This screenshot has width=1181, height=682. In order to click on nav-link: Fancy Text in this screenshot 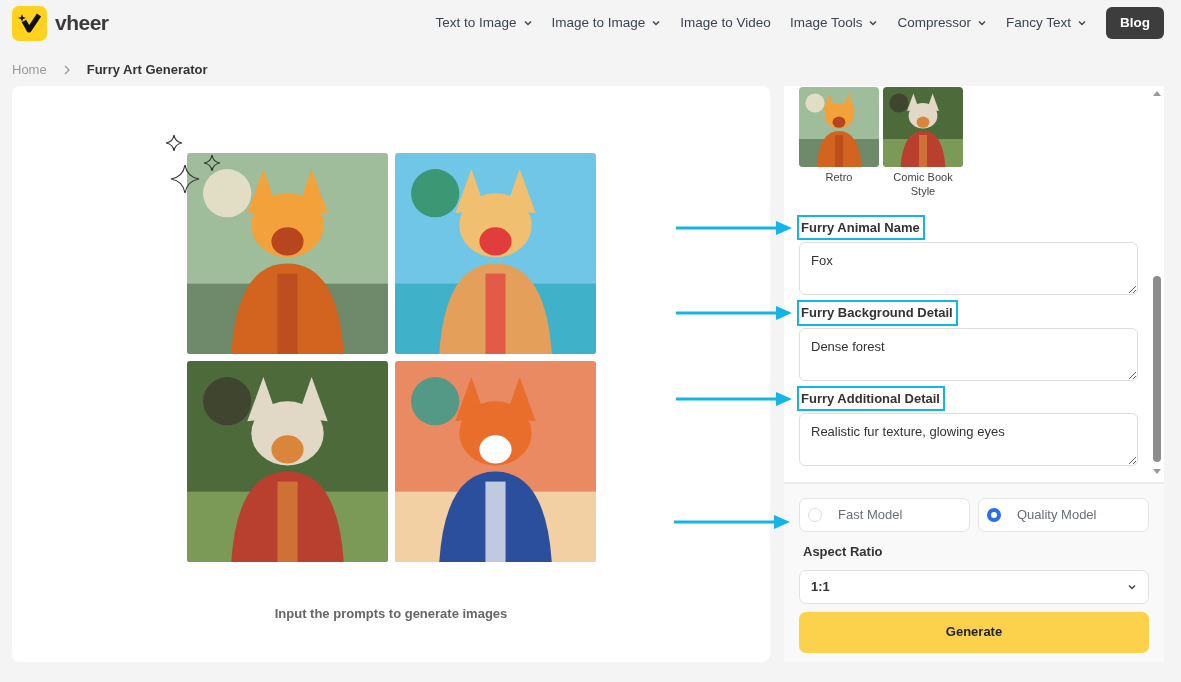, I will do `click(1046, 23)`.